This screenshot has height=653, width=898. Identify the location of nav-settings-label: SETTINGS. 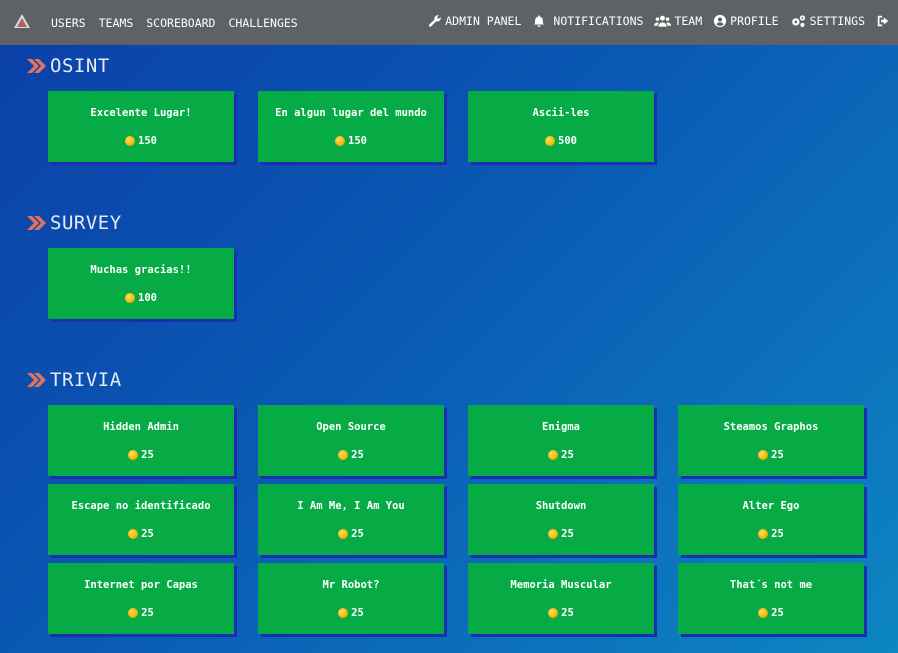
(837, 21).